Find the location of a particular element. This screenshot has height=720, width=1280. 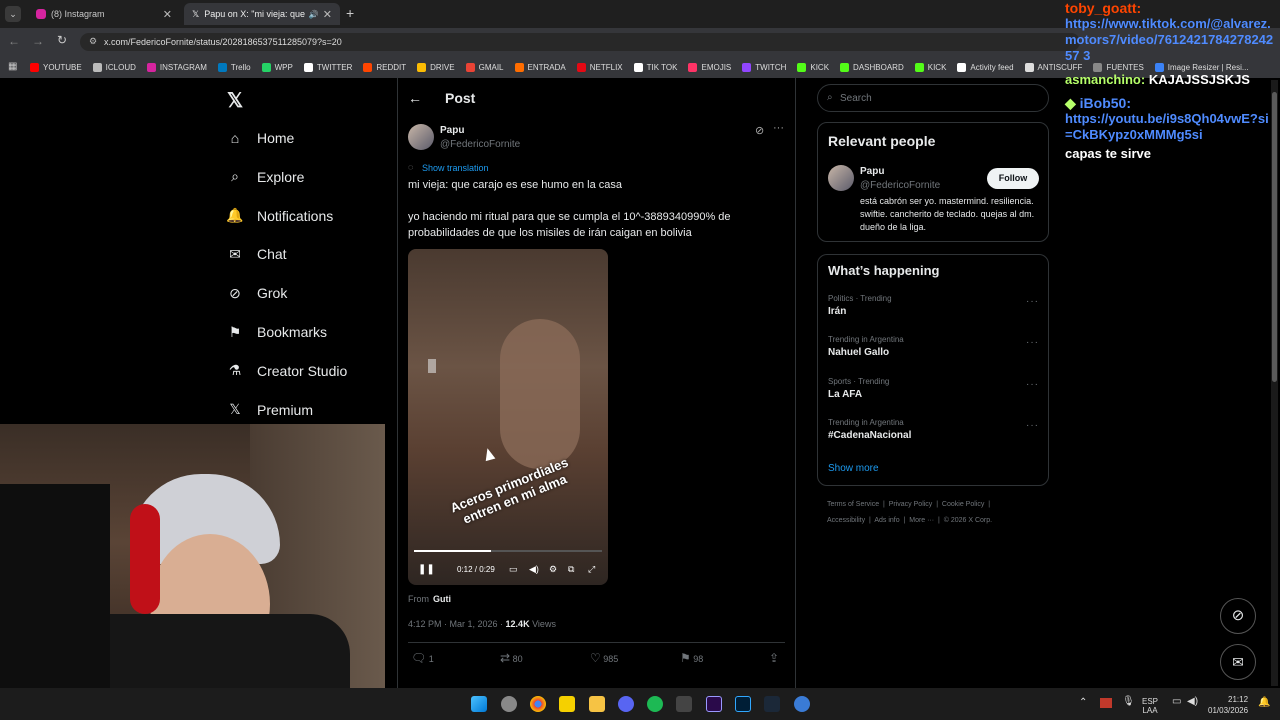

back-arrow-icon: ← is located at coordinates (415, 98).